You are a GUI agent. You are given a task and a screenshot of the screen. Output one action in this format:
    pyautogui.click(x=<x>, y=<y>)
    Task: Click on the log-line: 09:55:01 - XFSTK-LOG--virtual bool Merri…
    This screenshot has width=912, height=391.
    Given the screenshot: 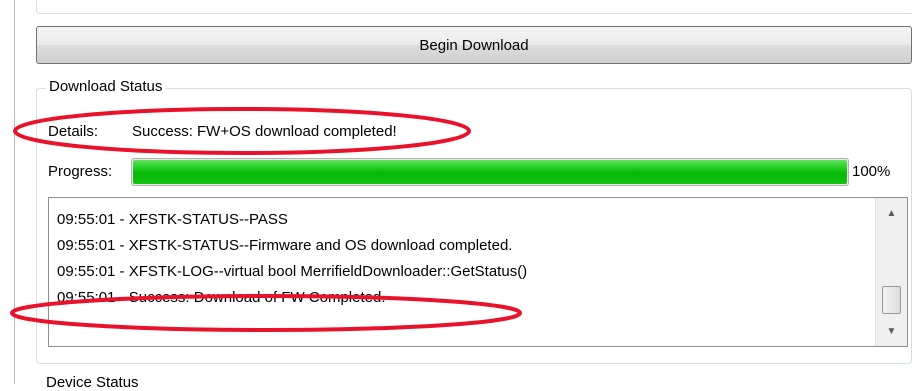 What is the action you would take?
    pyautogui.click(x=462, y=272)
    